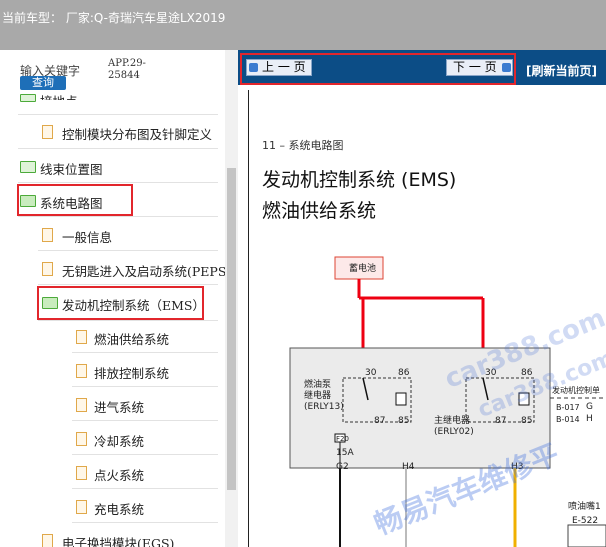 The width and height of the screenshot is (606, 547). What do you see at coordinates (124, 75) in the screenshot?
I see `app-code-line2: 25844` at bounding box center [124, 75].